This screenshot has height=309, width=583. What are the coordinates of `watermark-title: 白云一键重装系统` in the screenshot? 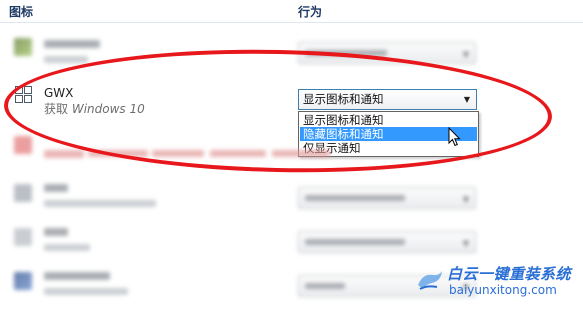 It's located at (509, 274).